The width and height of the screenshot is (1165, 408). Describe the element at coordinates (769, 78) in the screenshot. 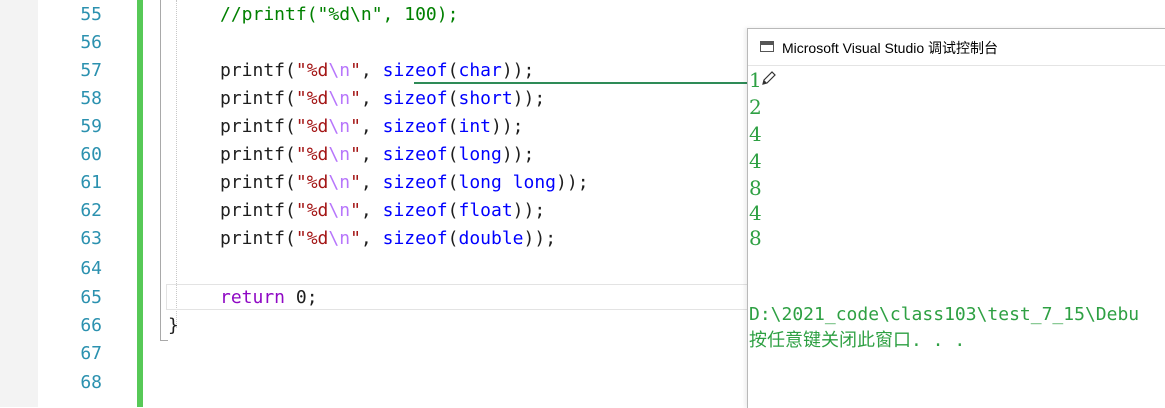

I see `pencil-cursor-icon` at that location.